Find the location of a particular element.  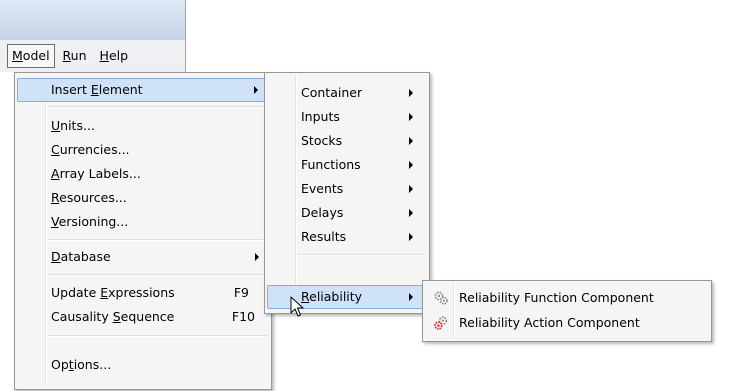

menu-item-causality-sequence: Causality Sequence F10 is located at coordinates (143, 317).